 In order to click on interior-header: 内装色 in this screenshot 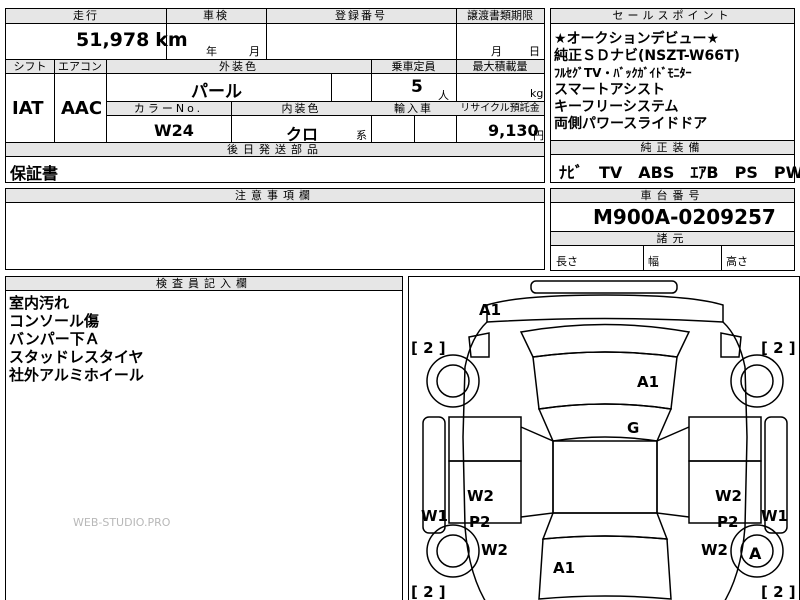, I will do `click(301, 108)`.